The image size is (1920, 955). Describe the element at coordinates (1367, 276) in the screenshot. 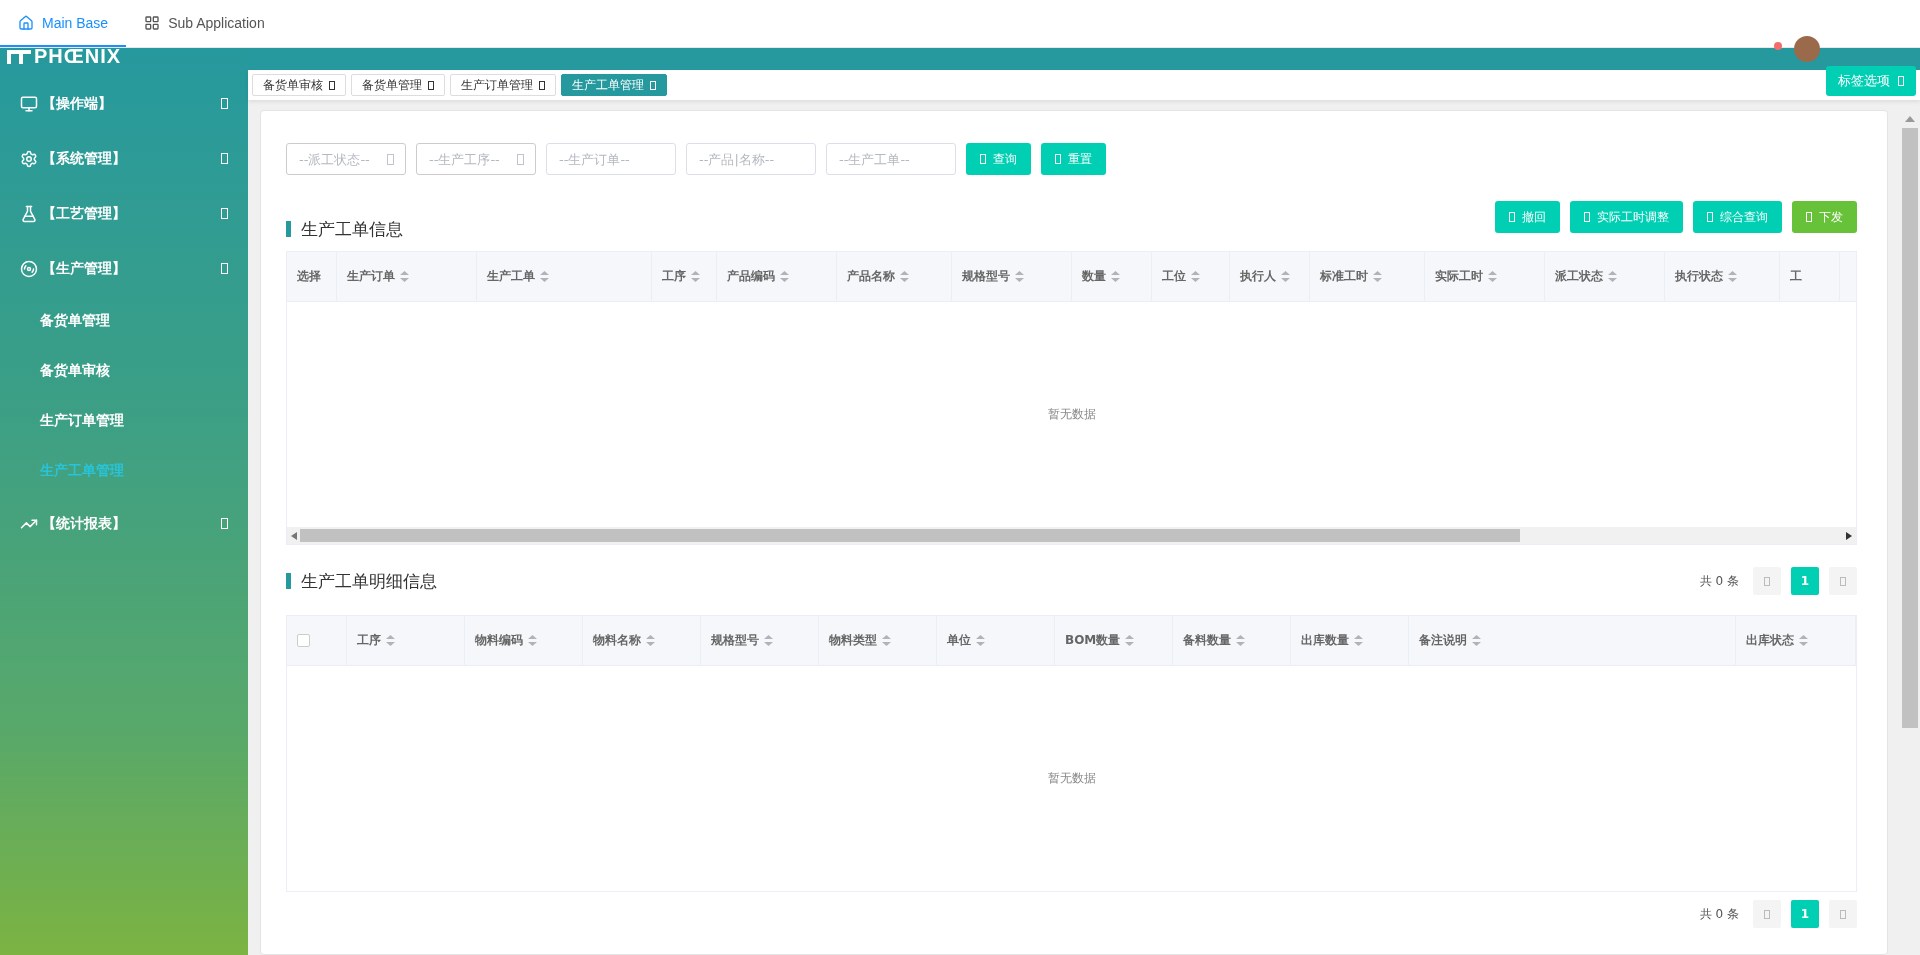

I see `column-header: 标准工时` at that location.